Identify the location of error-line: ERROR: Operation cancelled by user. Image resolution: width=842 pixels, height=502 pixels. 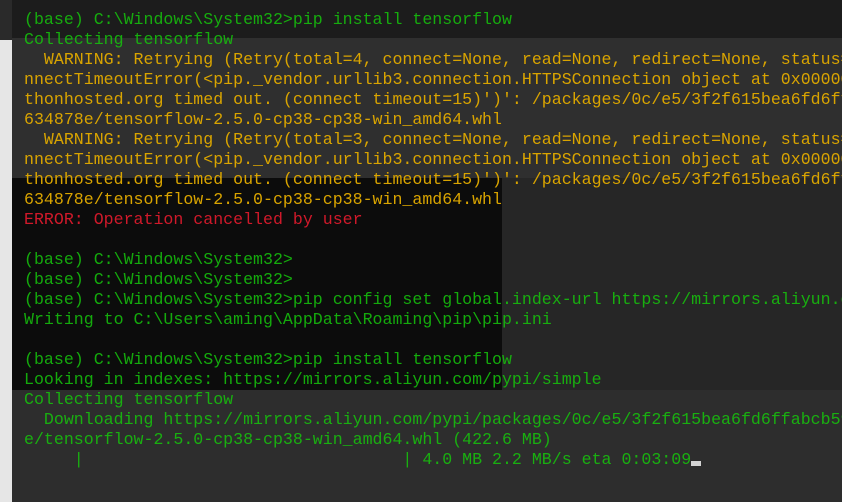
(433, 220).